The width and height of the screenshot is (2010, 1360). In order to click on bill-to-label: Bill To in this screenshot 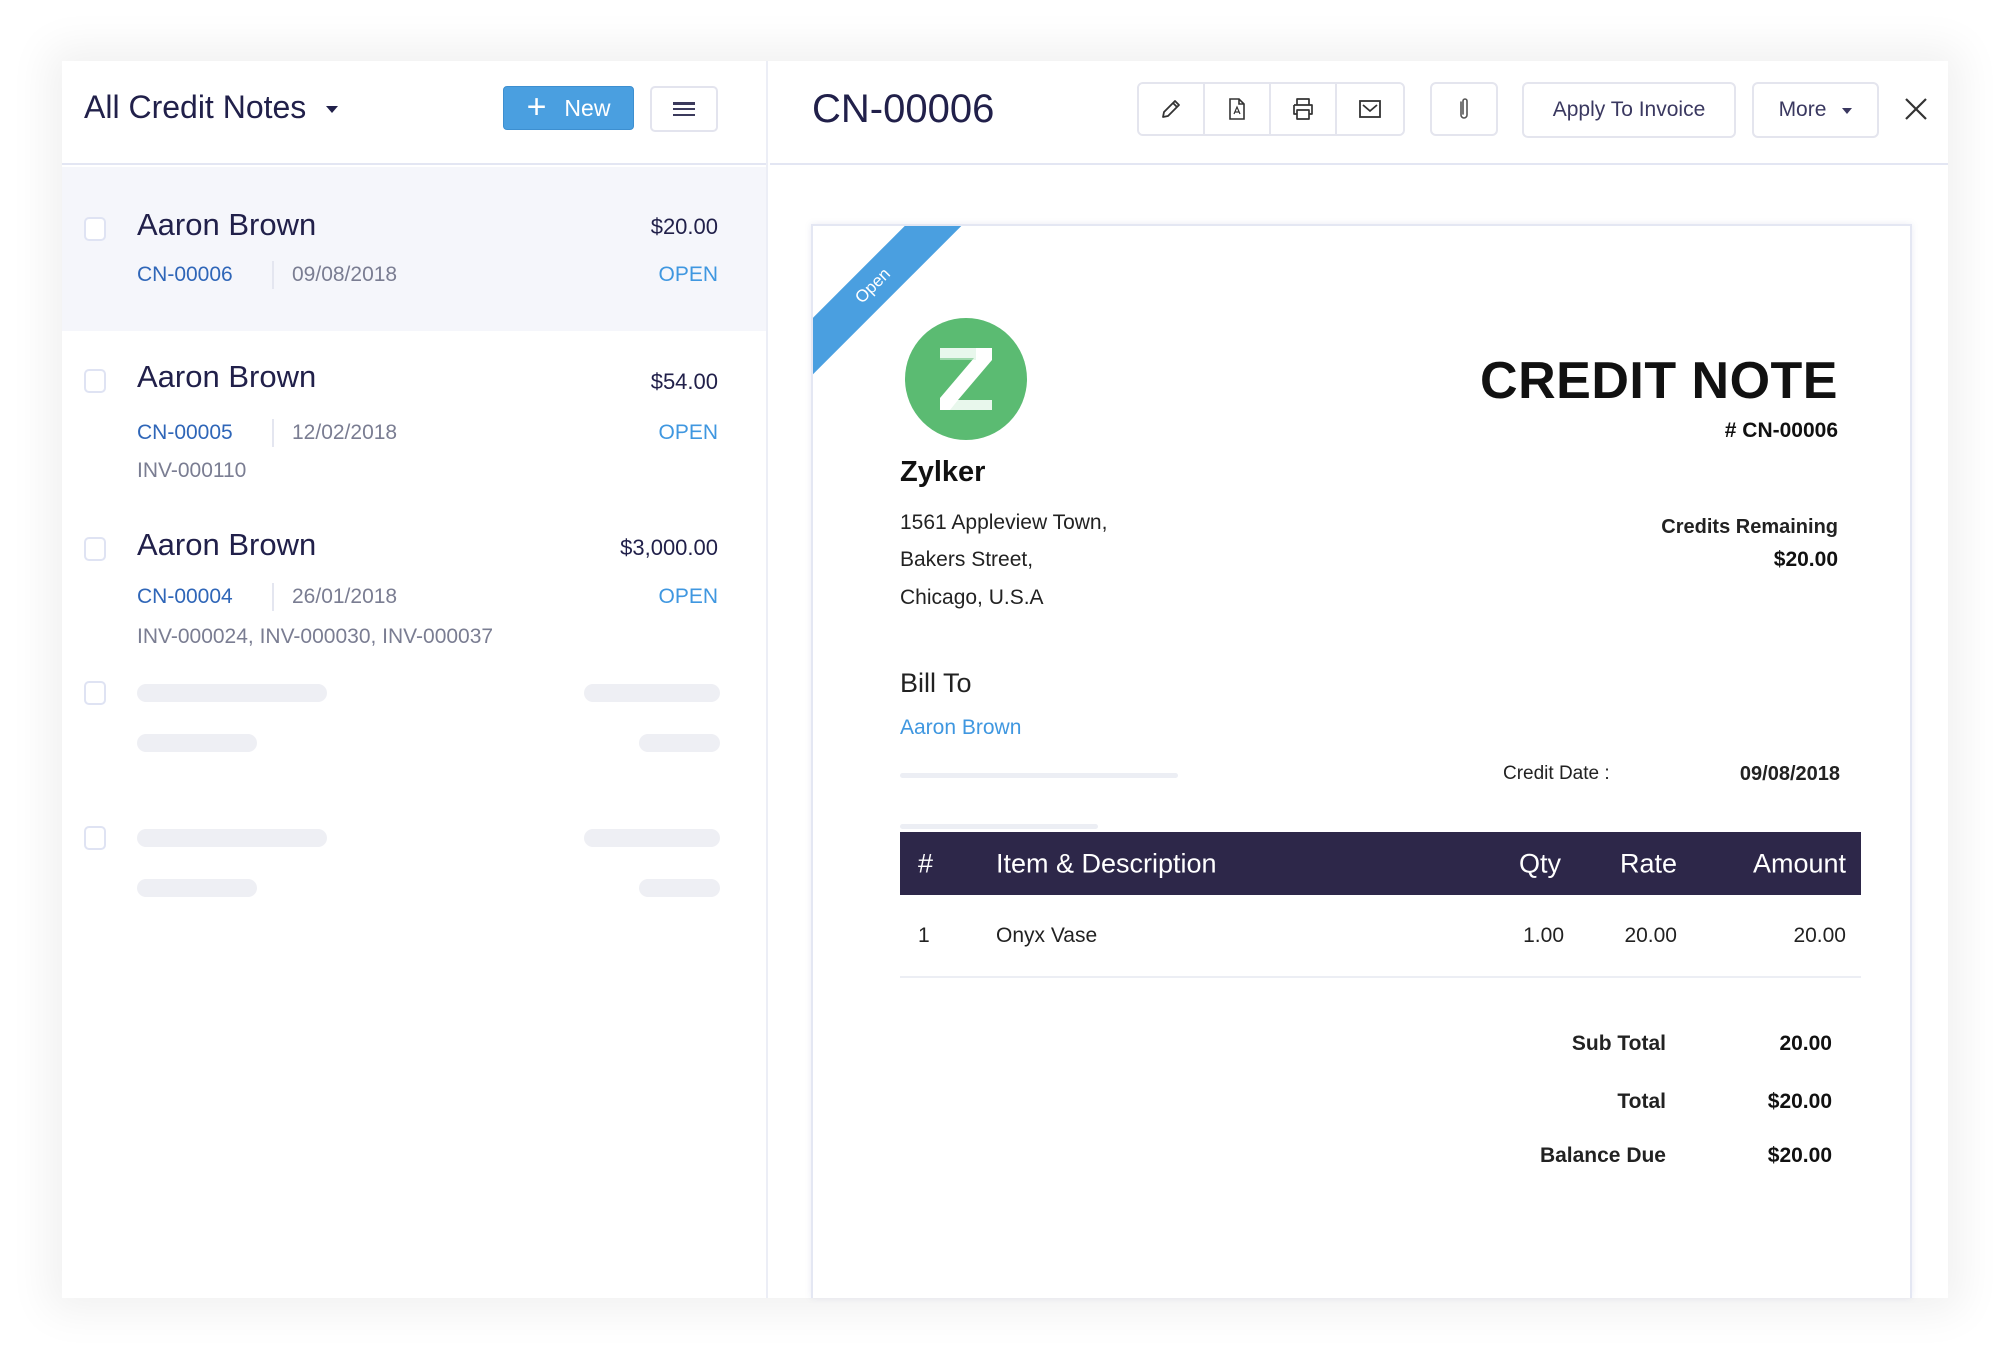, I will do `click(936, 683)`.